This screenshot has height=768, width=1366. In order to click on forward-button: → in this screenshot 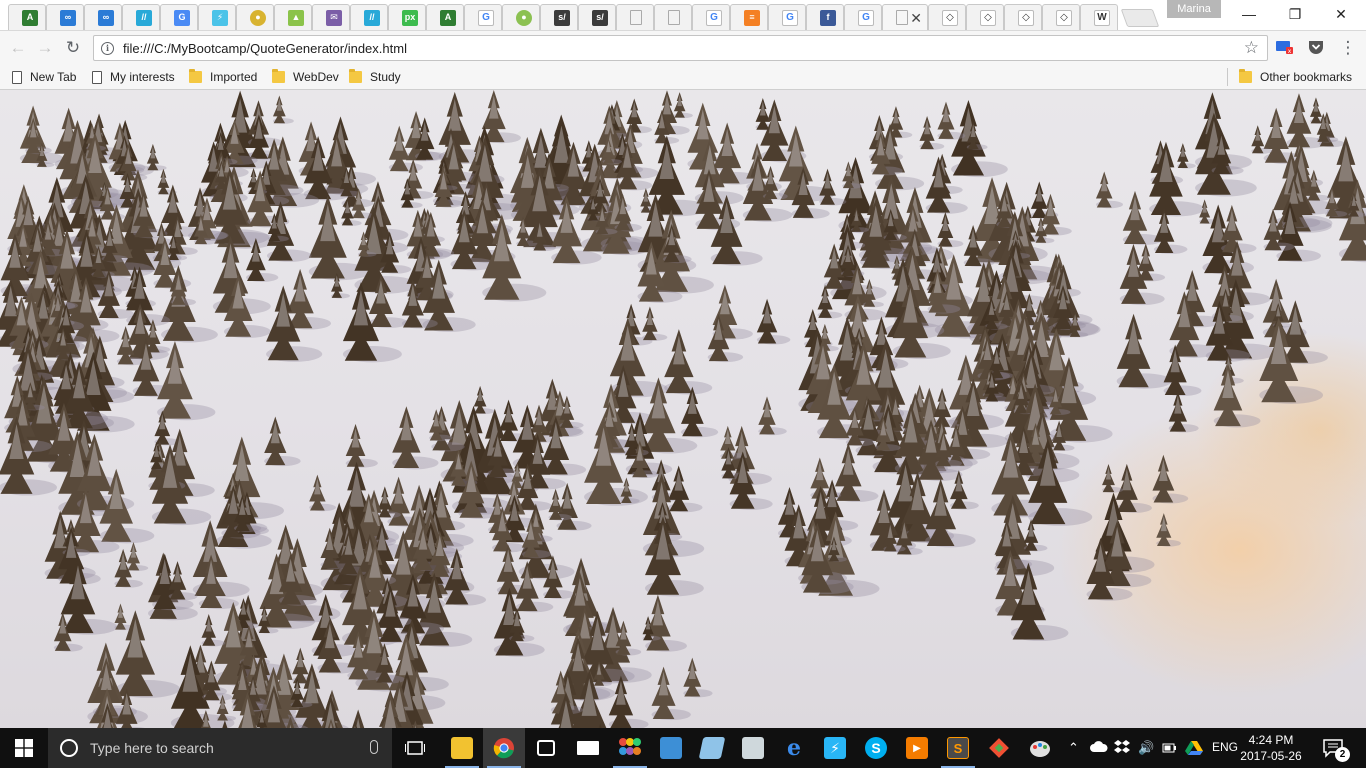, I will do `click(45, 48)`.